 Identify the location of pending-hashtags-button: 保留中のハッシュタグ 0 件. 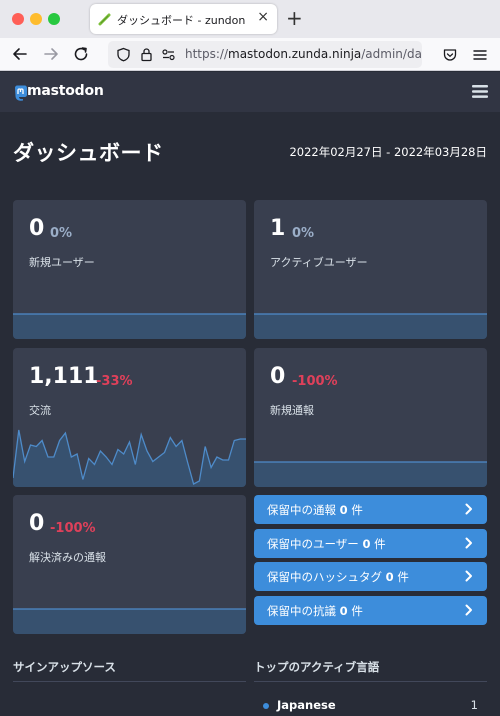
(370, 576).